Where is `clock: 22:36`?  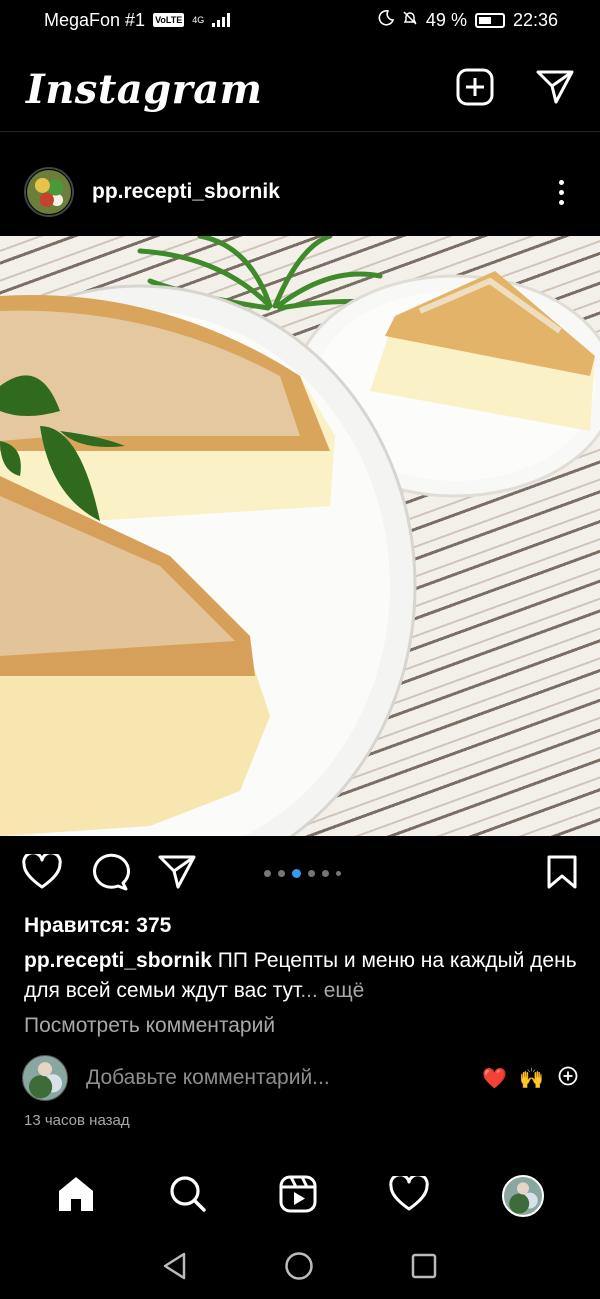
clock: 22:36 is located at coordinates (535, 19).